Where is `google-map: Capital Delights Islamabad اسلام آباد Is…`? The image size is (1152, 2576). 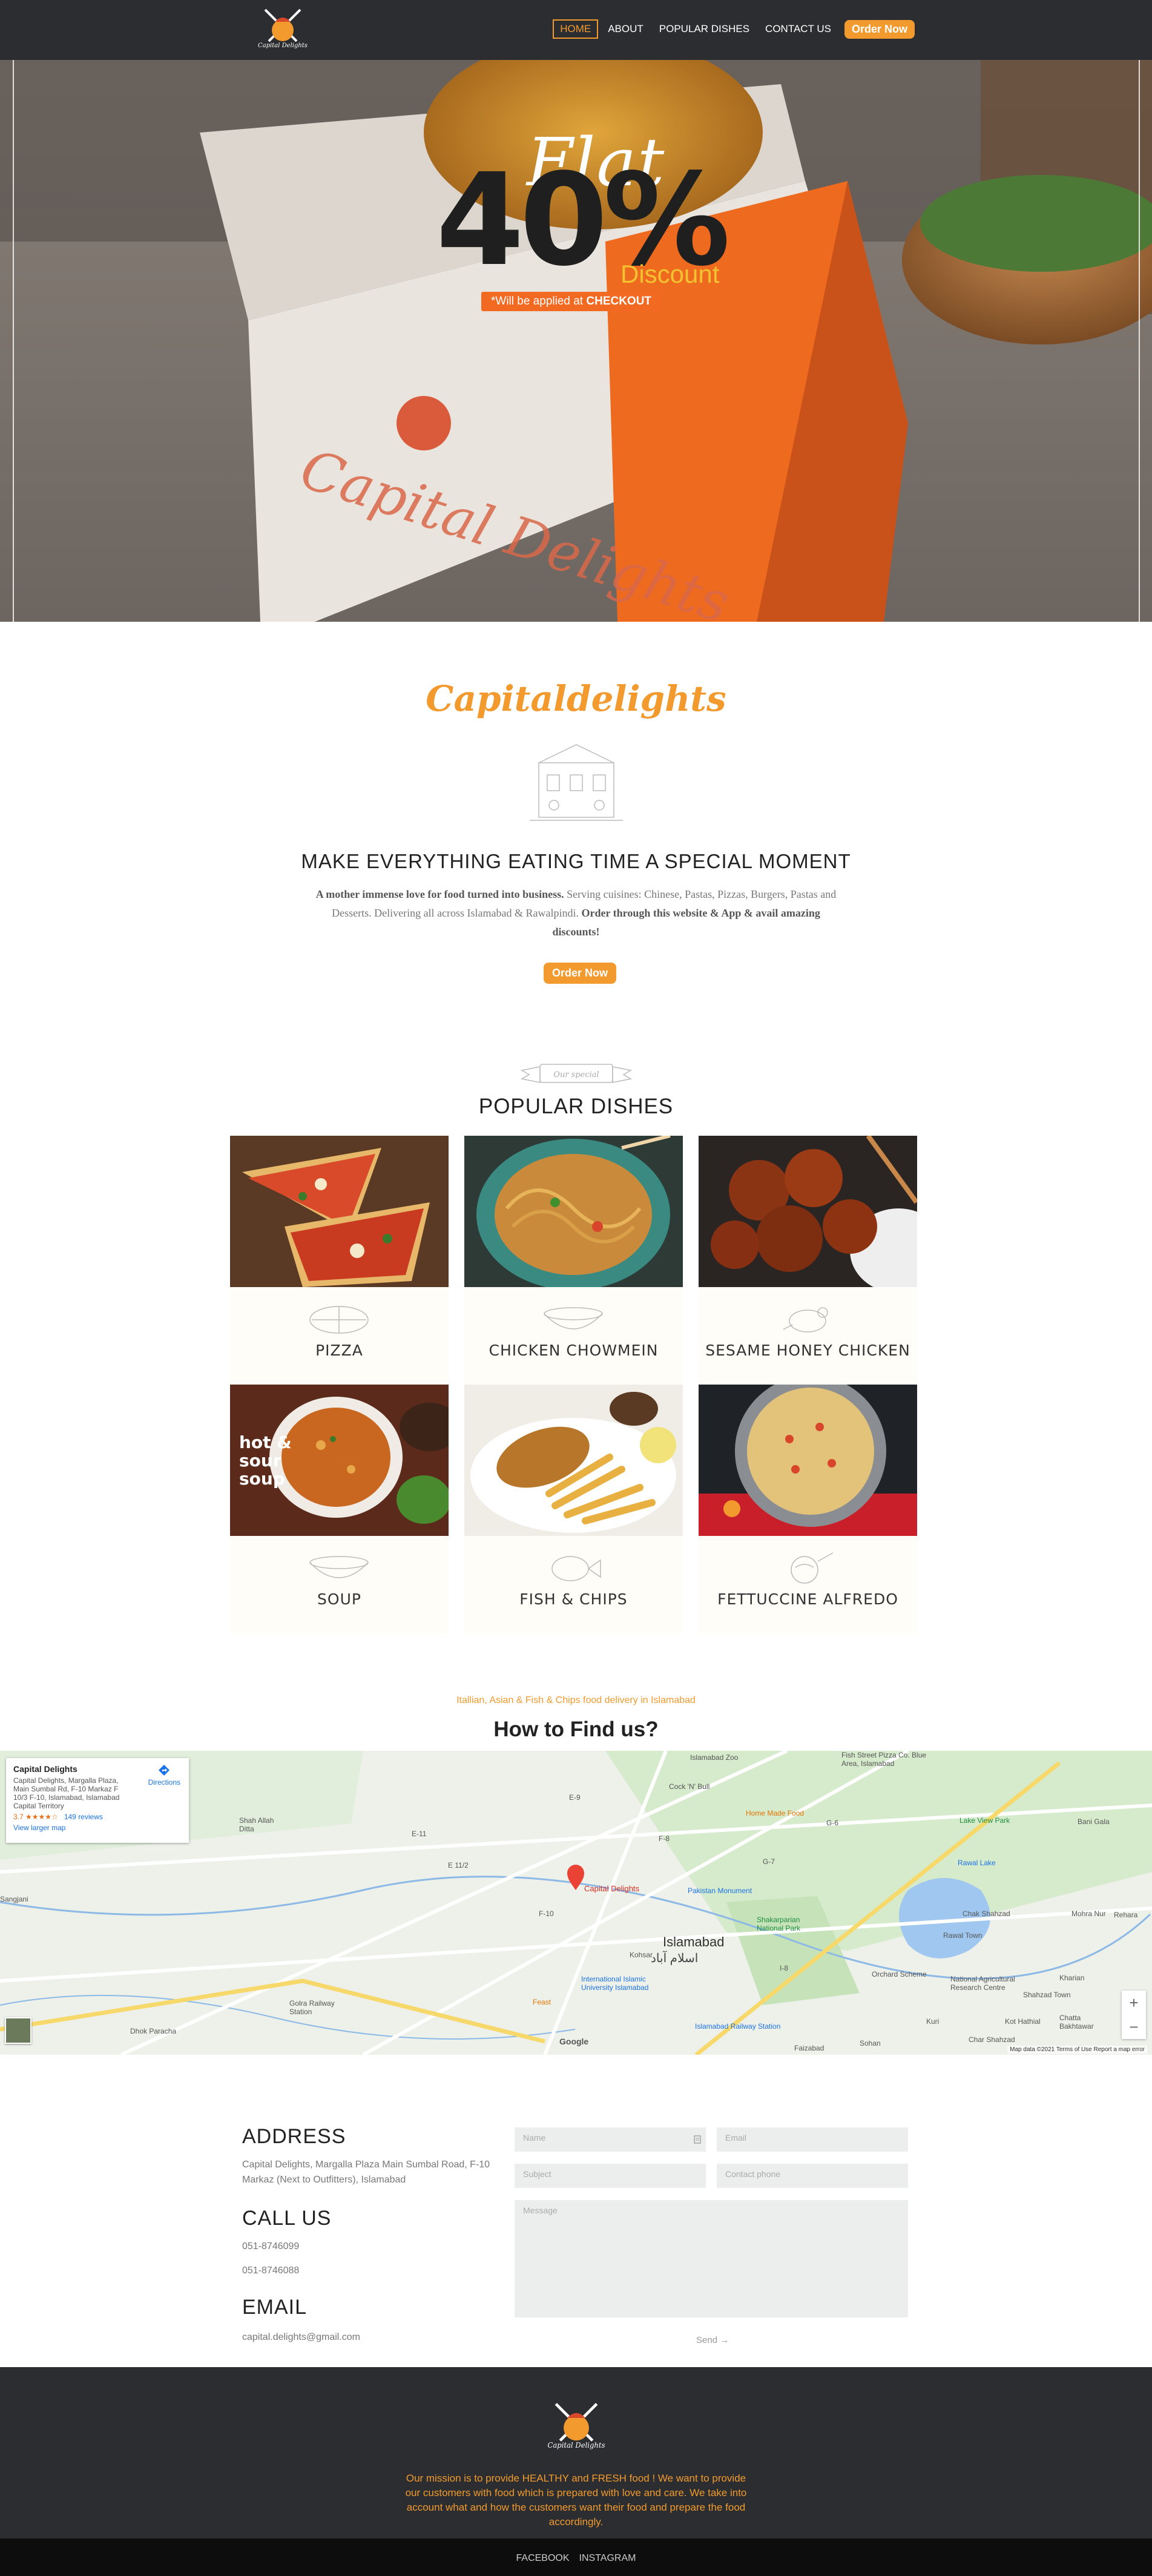
google-map: Capital Delights Islamabad اسلام آباد Is… is located at coordinates (576, 1903).